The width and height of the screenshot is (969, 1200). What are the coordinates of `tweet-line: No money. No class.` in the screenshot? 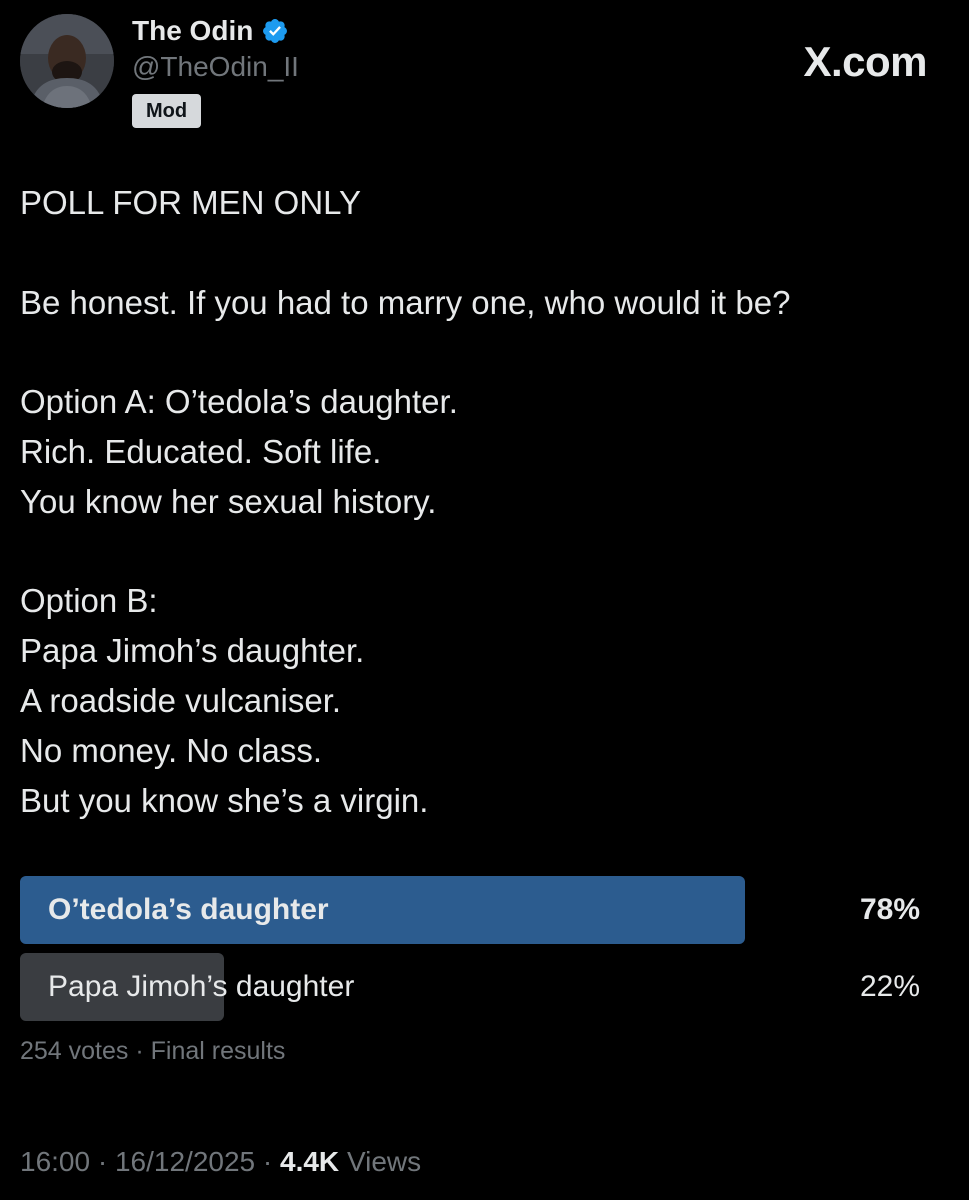 It's located at (171, 750).